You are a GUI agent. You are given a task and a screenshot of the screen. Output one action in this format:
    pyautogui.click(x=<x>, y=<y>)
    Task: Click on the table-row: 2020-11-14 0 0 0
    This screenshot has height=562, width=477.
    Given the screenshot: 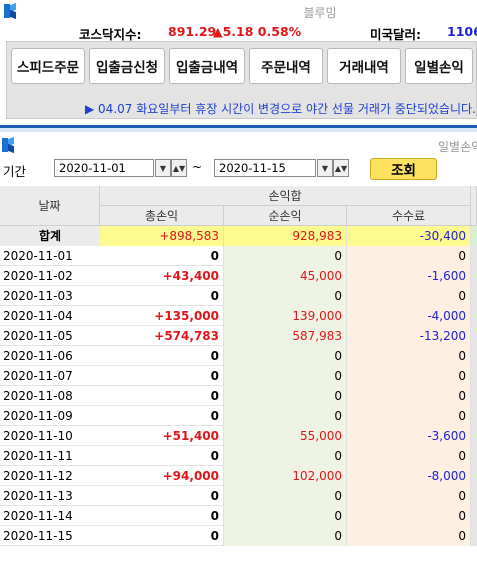 What is the action you would take?
    pyautogui.click(x=238, y=516)
    